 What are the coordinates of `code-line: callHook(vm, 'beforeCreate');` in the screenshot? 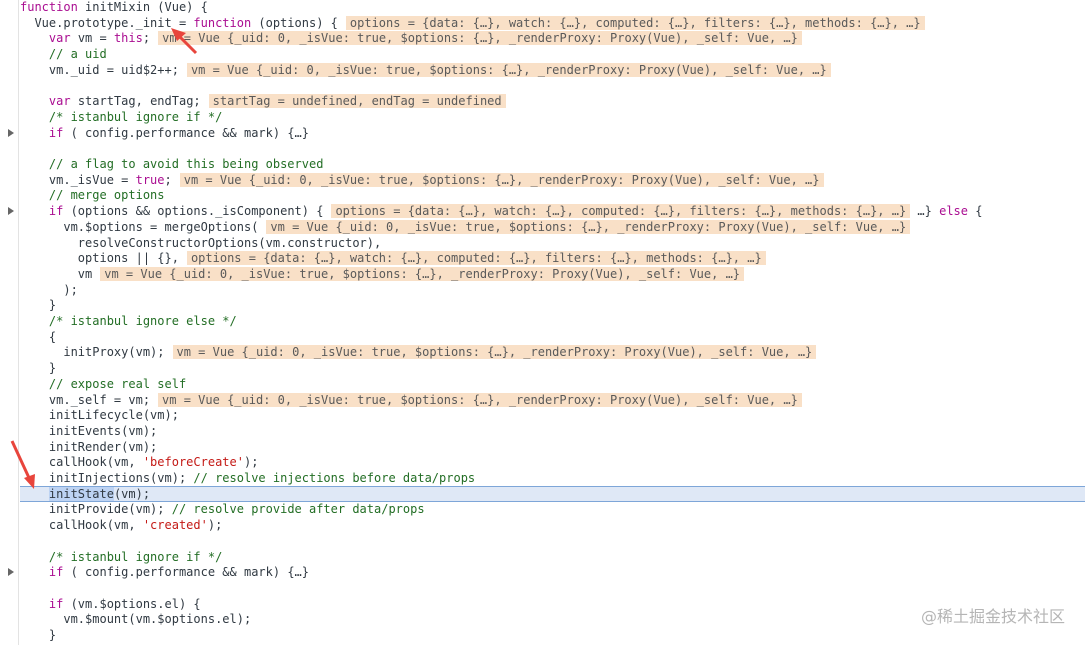 It's located at (552, 462).